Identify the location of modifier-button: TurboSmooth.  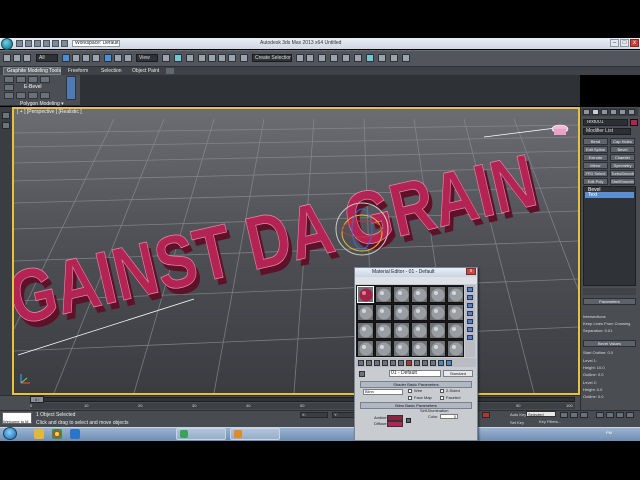
(622, 173).